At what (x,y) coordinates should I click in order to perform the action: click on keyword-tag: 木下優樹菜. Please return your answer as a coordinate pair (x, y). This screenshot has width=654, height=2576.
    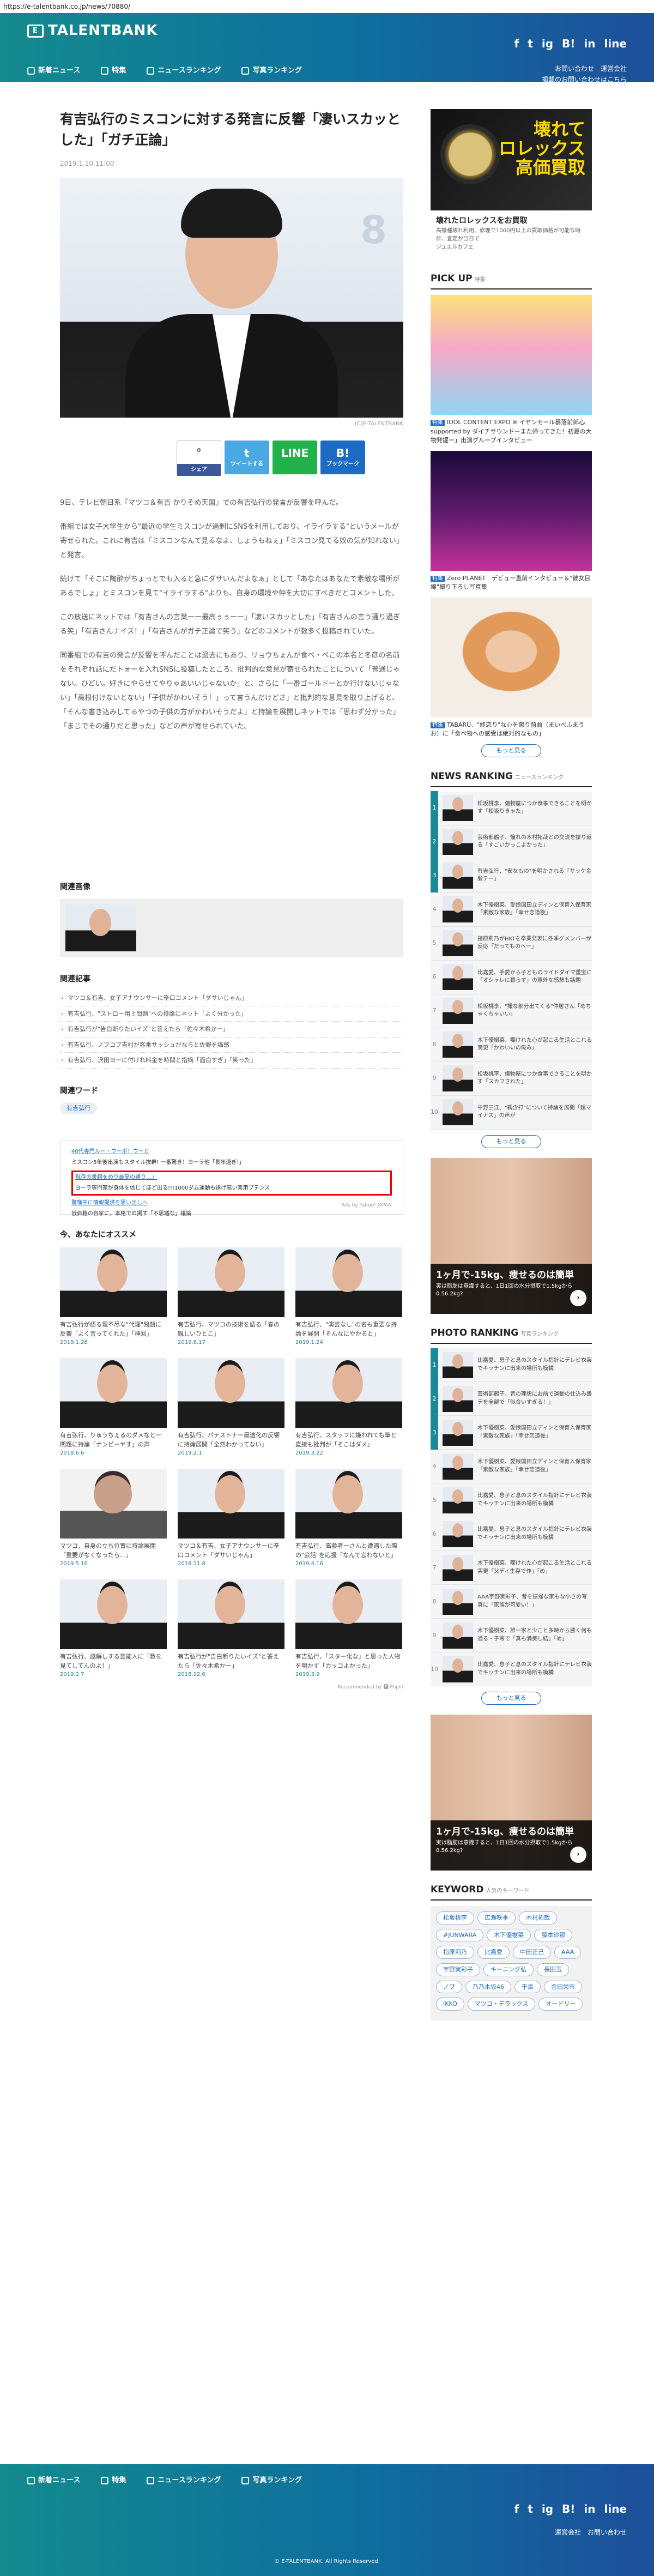
    Looking at the image, I should click on (509, 1935).